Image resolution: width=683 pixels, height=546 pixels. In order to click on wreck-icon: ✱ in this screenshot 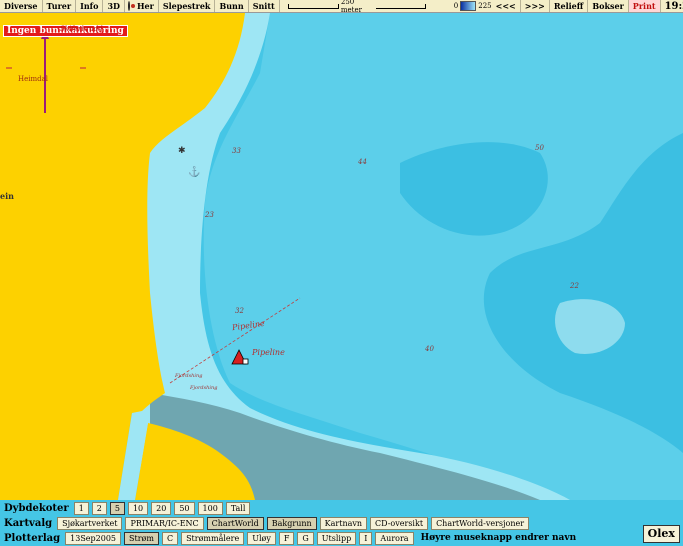, I will do `click(182, 151)`.